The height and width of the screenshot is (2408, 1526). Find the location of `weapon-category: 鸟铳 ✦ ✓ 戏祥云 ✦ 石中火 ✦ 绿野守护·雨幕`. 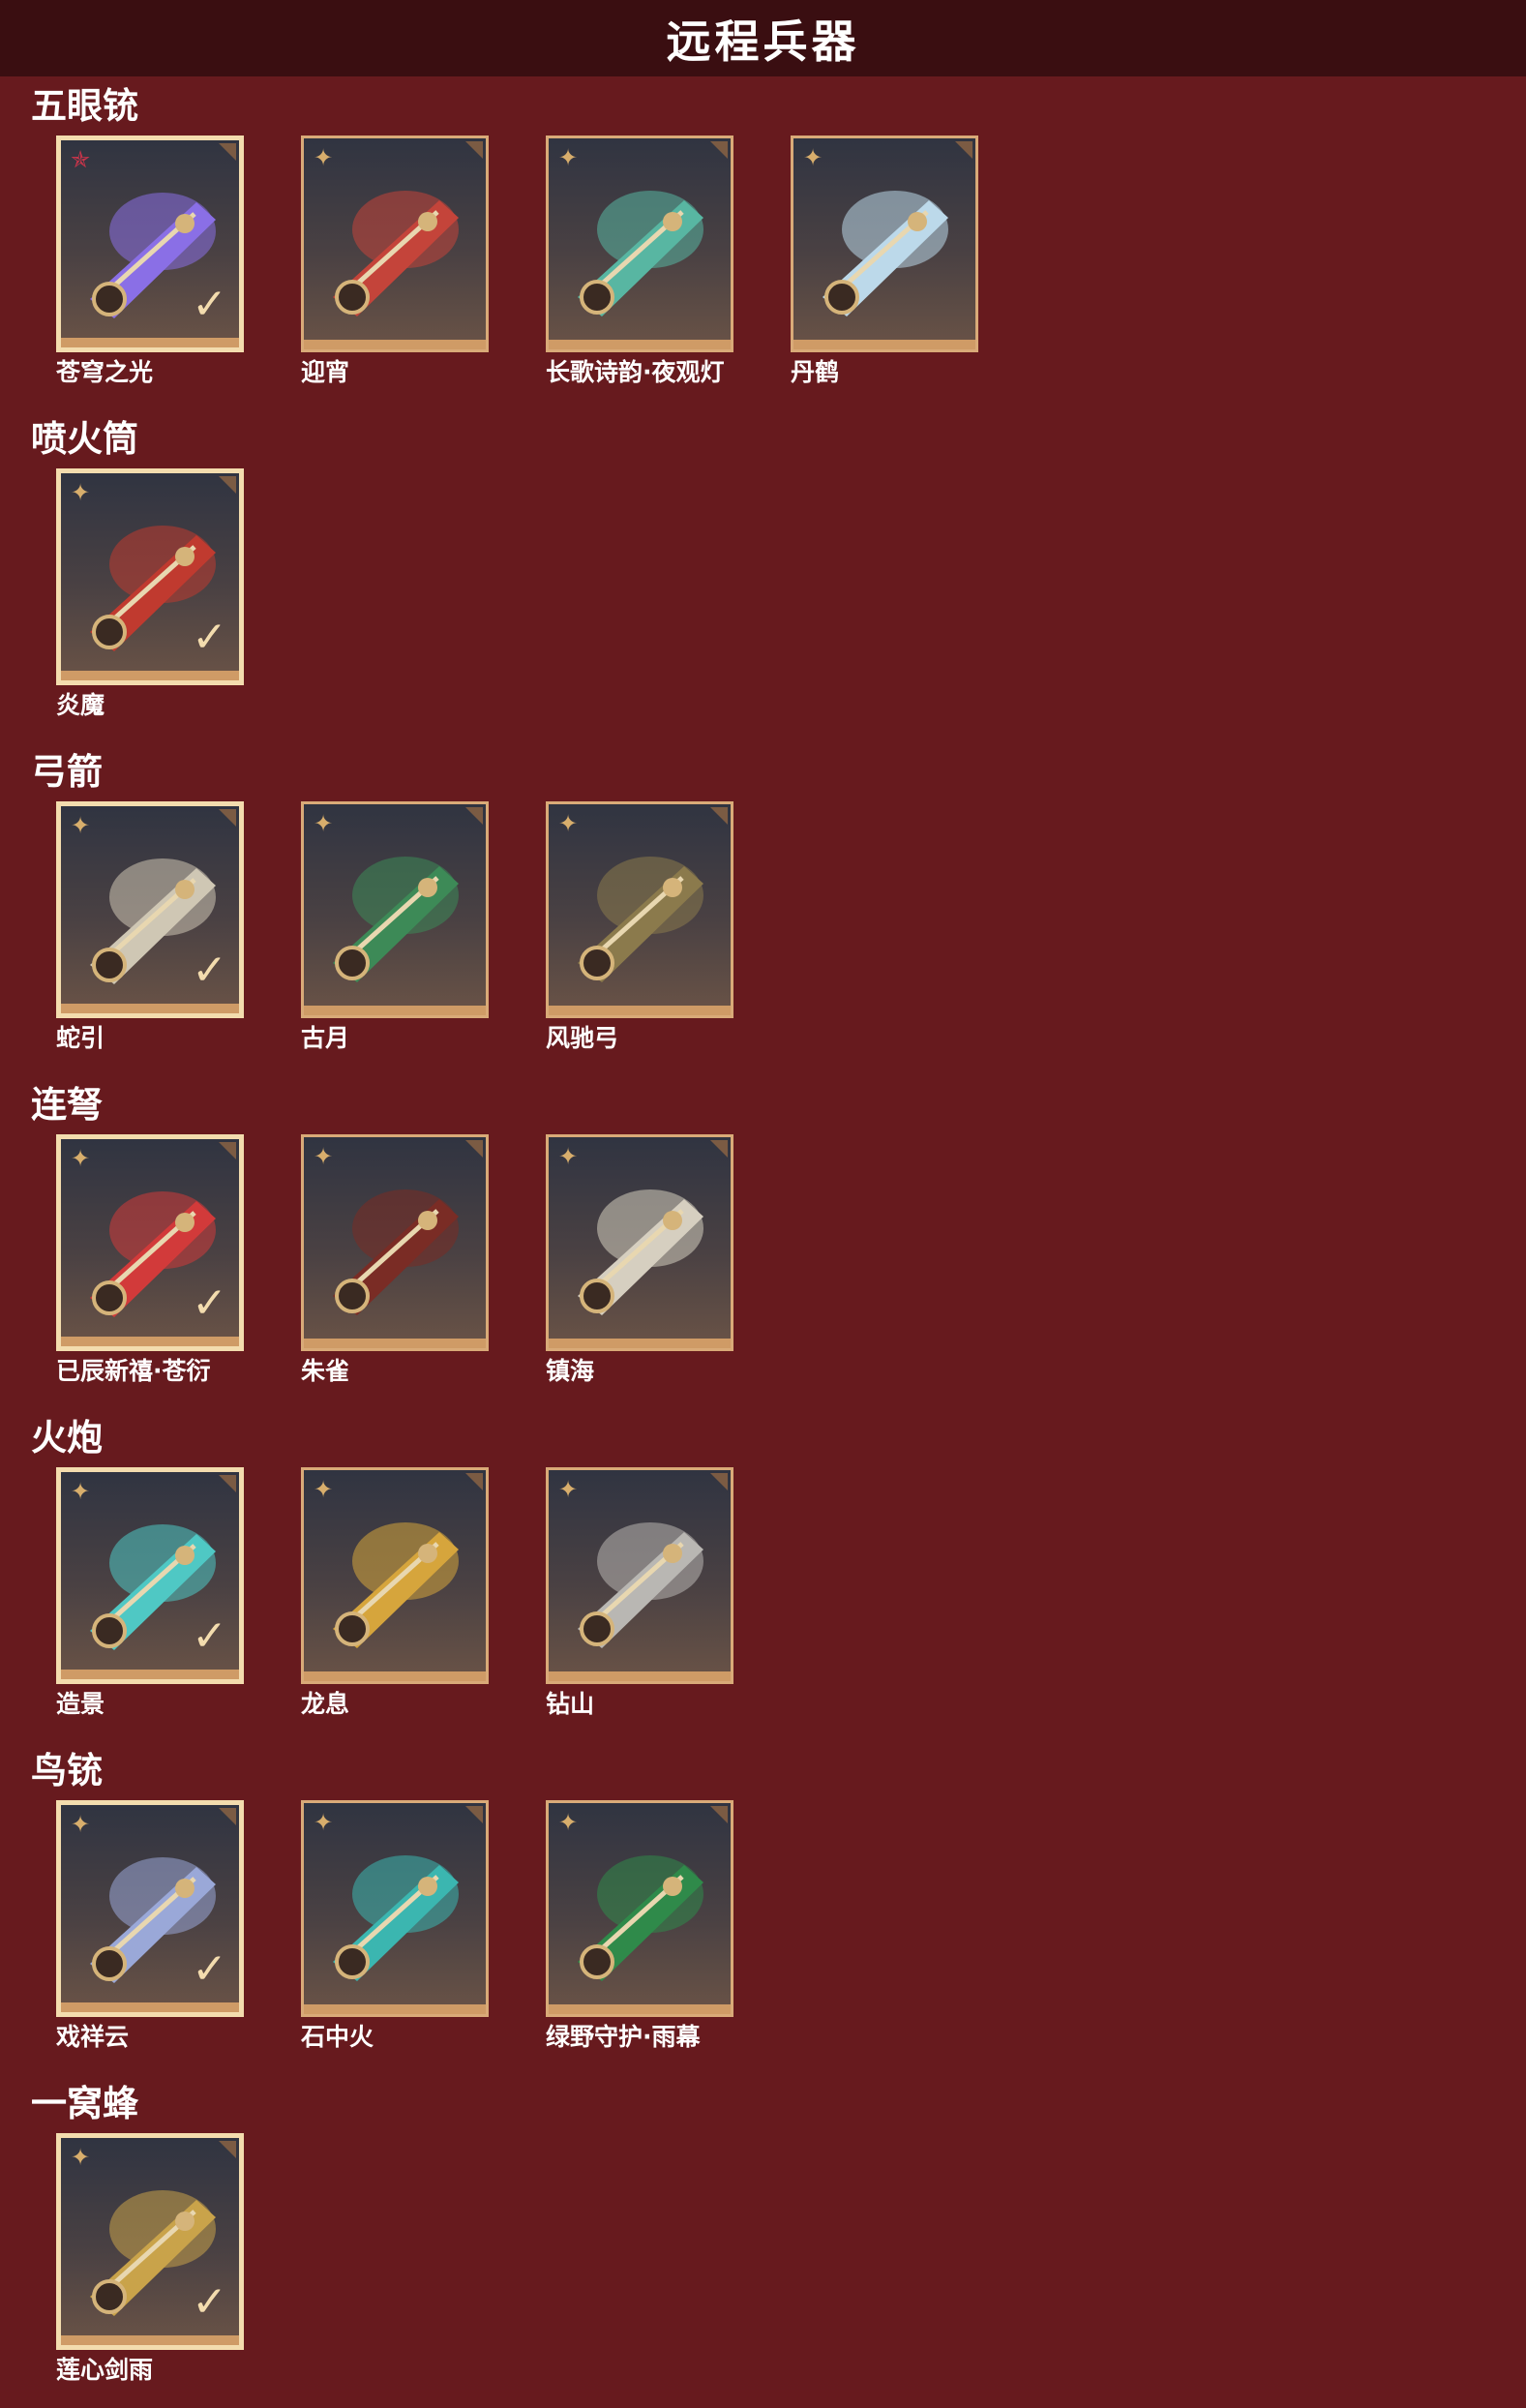

weapon-category: 鸟铳 ✦ ✓ 戏祥云 ✦ 石中火 ✦ 绿野守护·雨幕 is located at coordinates (763, 1909).